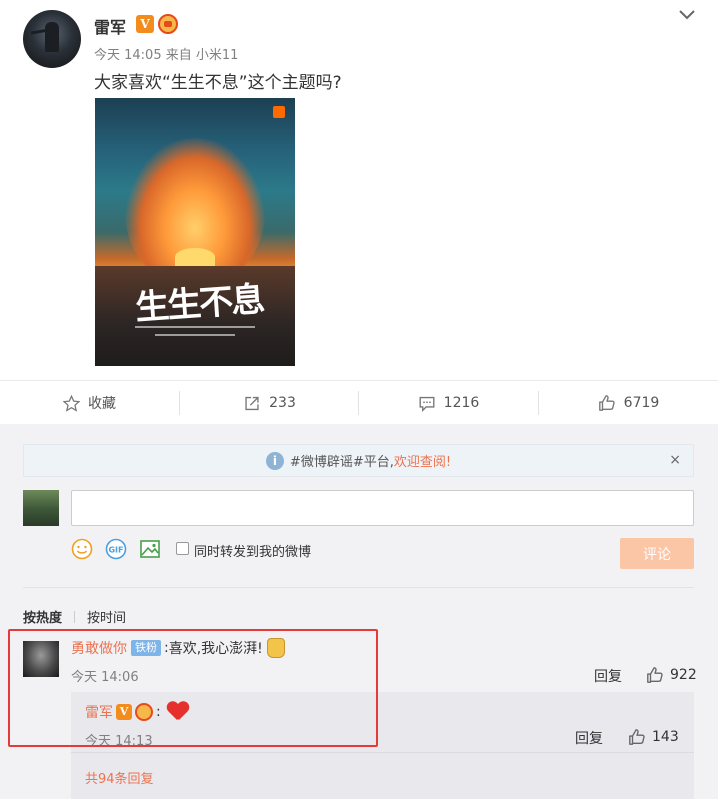  I want to click on star-icon, so click(71, 403).